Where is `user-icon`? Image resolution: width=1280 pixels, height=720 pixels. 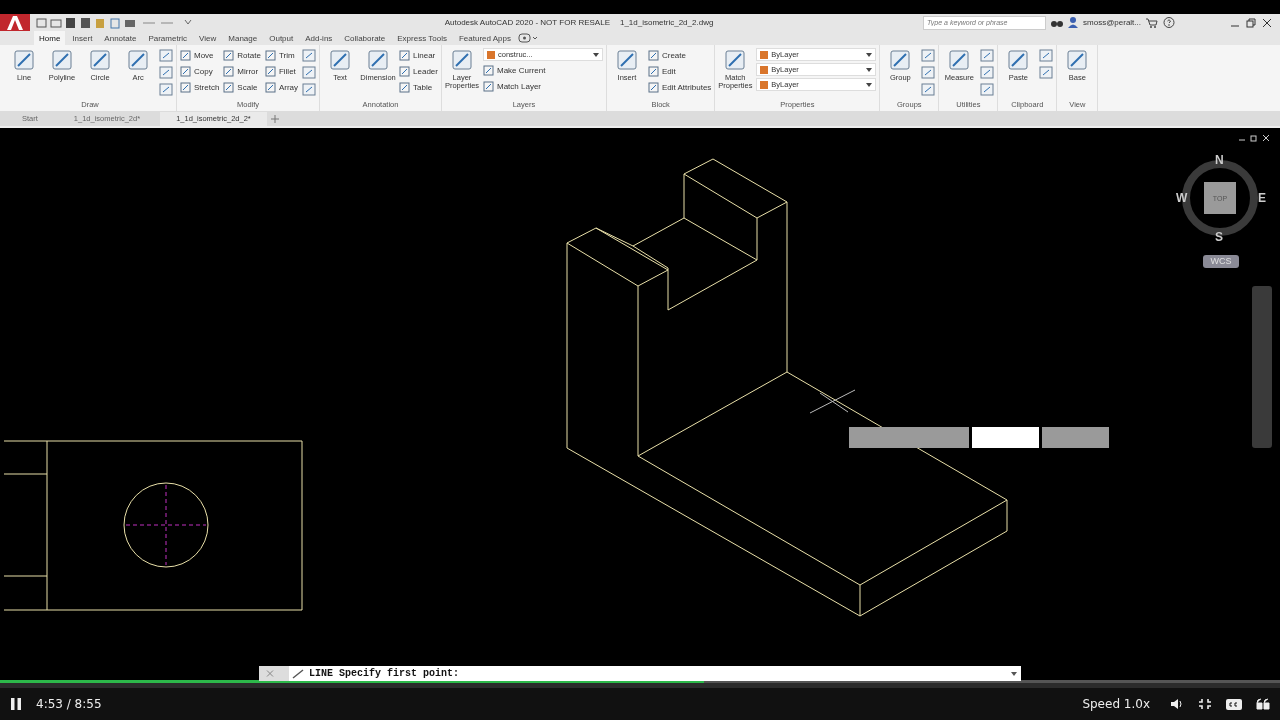 user-icon is located at coordinates (1073, 22).